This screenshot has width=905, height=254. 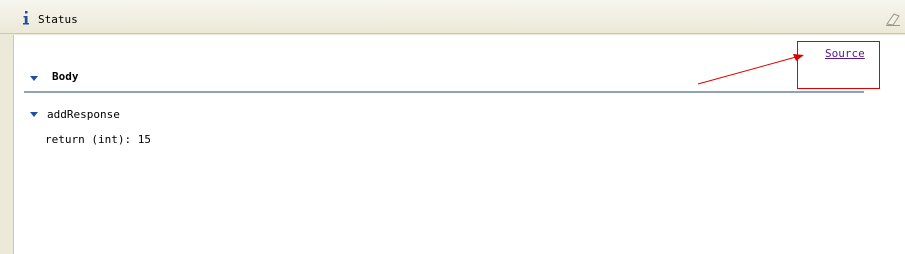 What do you see at coordinates (845, 54) in the screenshot?
I see `source-link: Source` at bounding box center [845, 54].